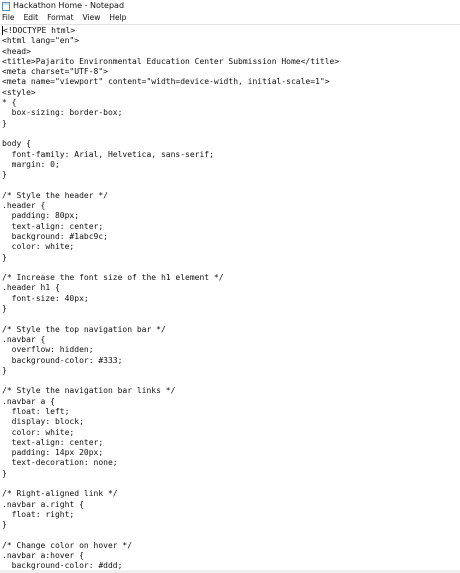 This screenshot has height=573, width=460. I want to click on code-line-text: background-color: #333;, so click(62, 360).